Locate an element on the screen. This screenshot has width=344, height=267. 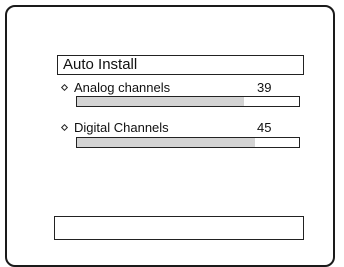
analog-progress-bar is located at coordinates (188, 101).